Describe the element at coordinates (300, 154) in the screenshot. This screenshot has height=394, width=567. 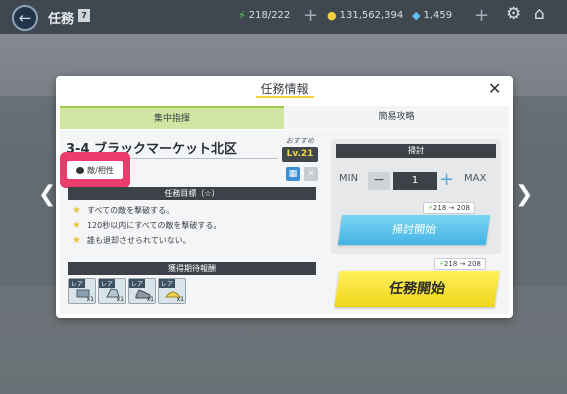
I see `level-badge: Lv.21` at that location.